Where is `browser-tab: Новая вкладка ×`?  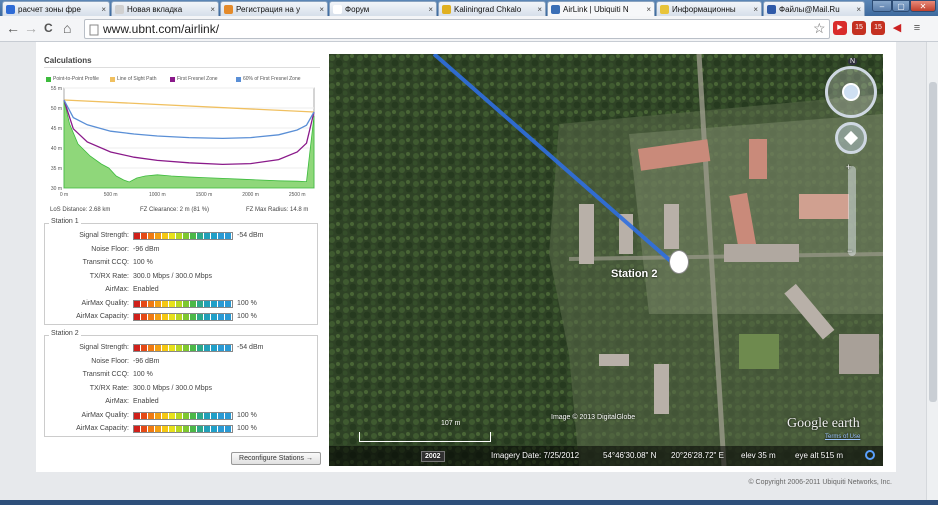
browser-tab: Новая вкладка × is located at coordinates (165, 8).